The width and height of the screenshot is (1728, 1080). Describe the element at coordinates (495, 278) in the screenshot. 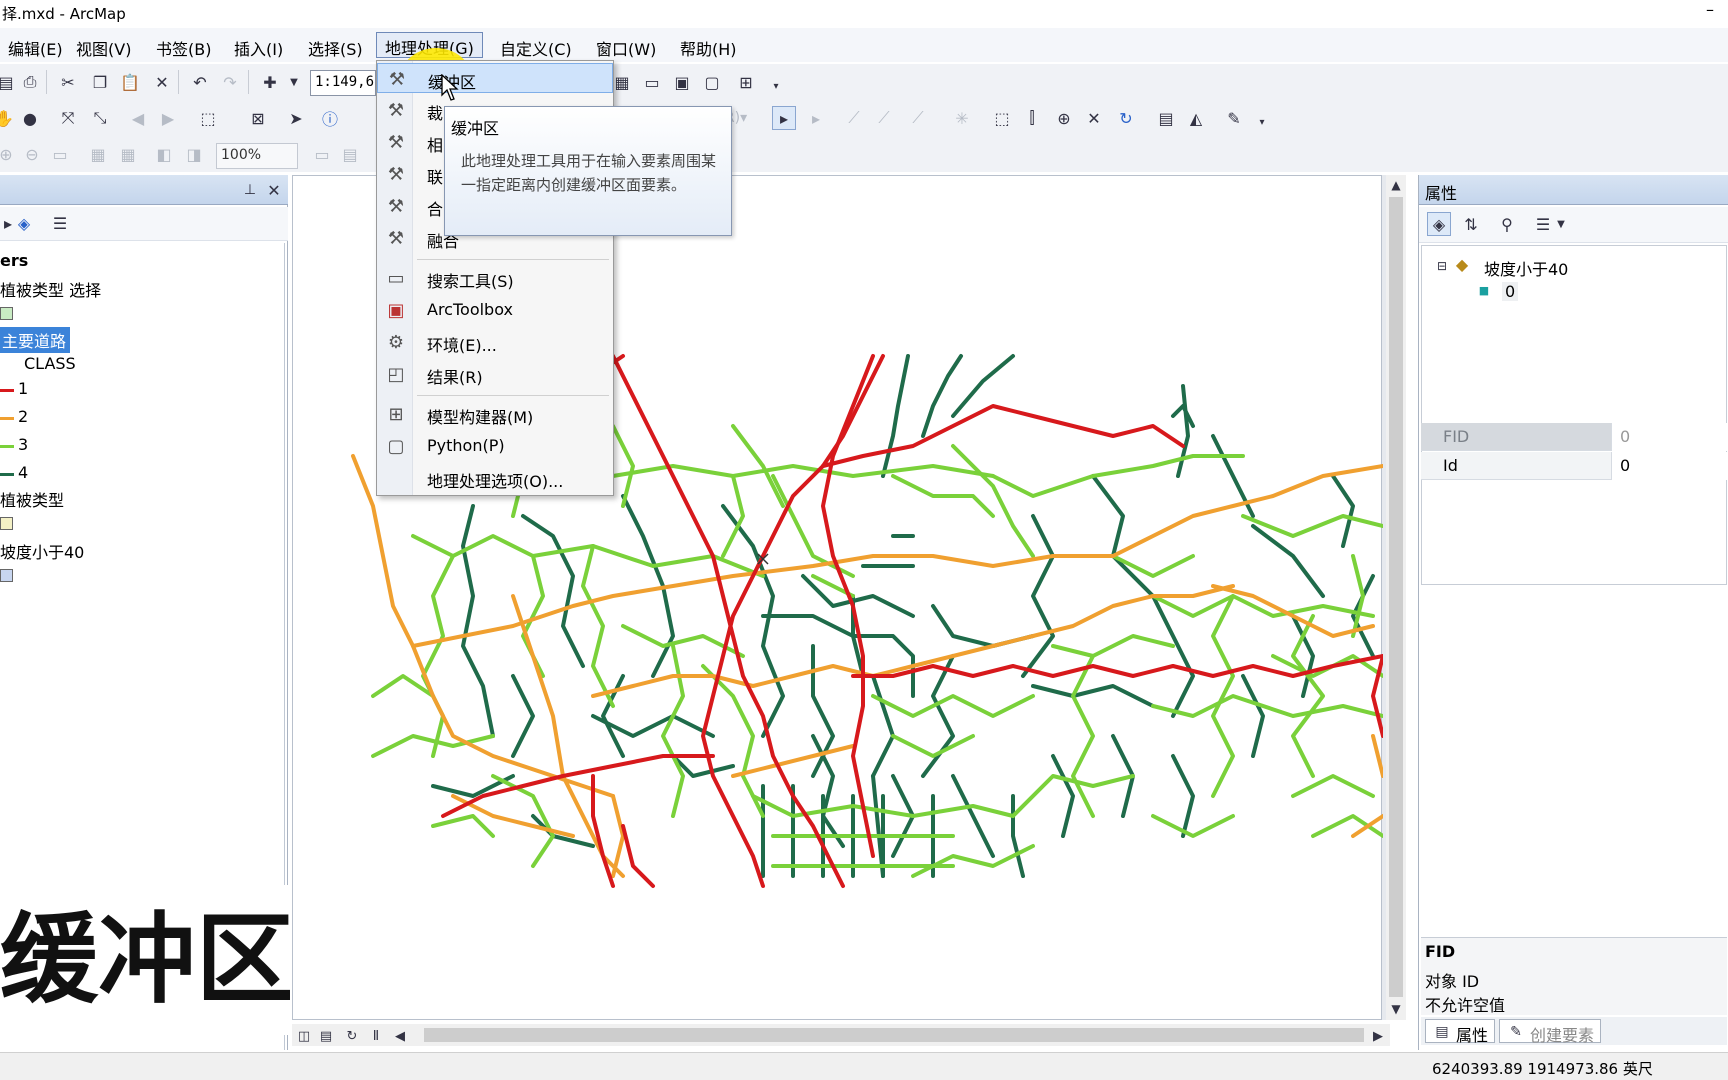

I see `menu-item-search-tools: ▭ 搜索工具(S)` at that location.